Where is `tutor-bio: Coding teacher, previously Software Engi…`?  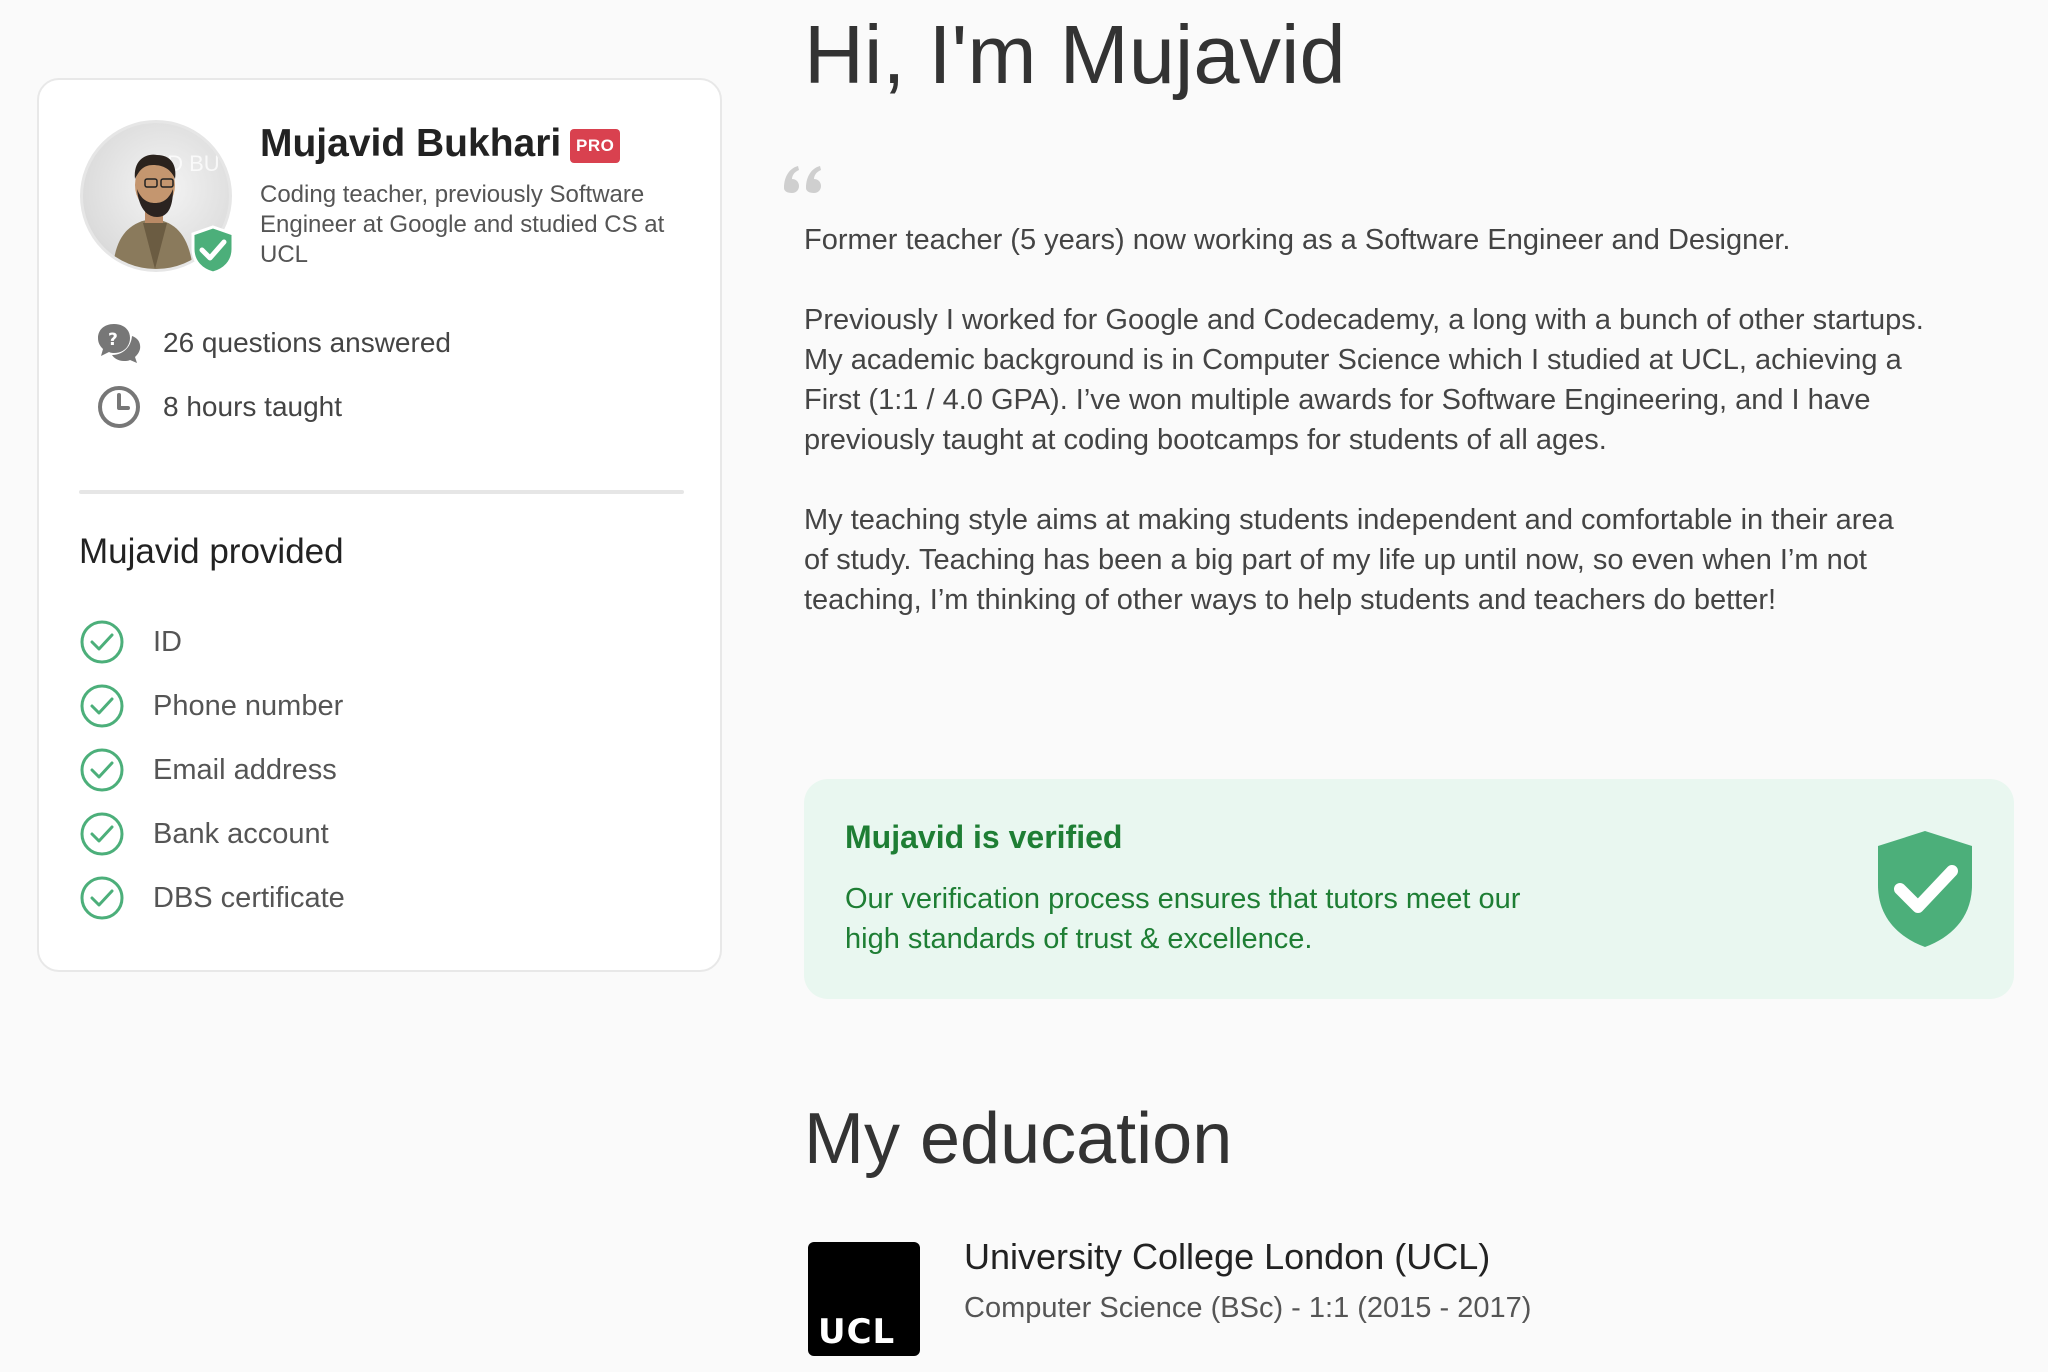 tutor-bio: Coding teacher, previously Software Engi… is located at coordinates (462, 224).